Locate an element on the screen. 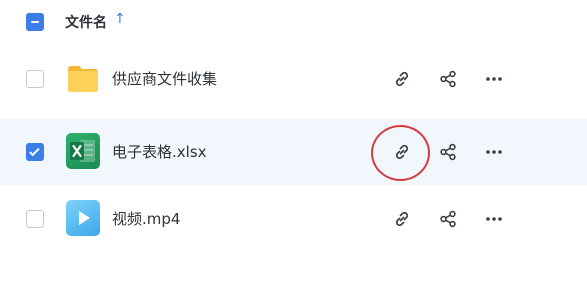  folder-icon is located at coordinates (83, 79).